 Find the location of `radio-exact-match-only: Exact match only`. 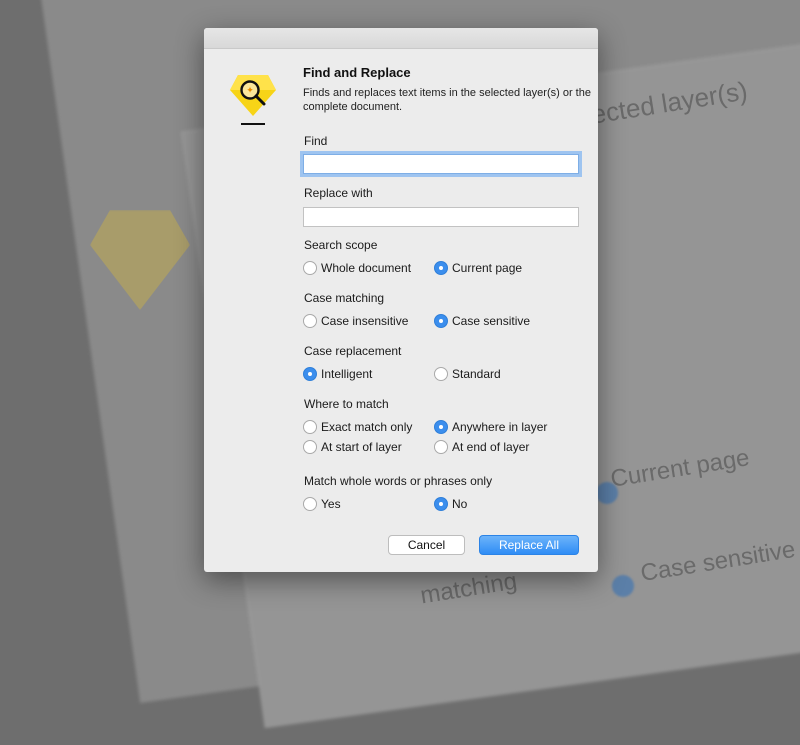

radio-exact-match-only: Exact match only is located at coordinates (357, 427).